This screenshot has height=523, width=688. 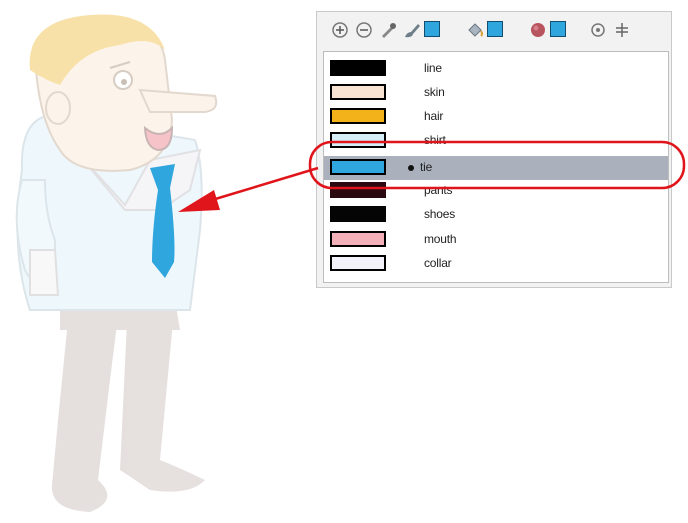 I want to click on options-icon, so click(x=598, y=30).